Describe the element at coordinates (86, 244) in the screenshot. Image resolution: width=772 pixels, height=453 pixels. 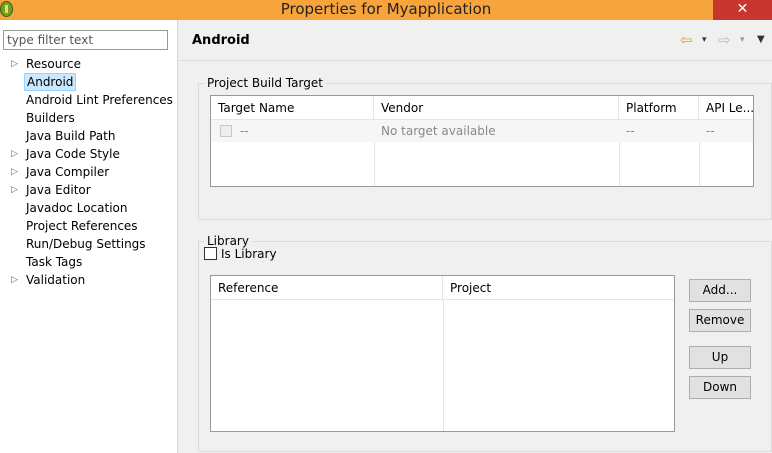
I see `tree-item-label: Run/Debug Settings` at that location.